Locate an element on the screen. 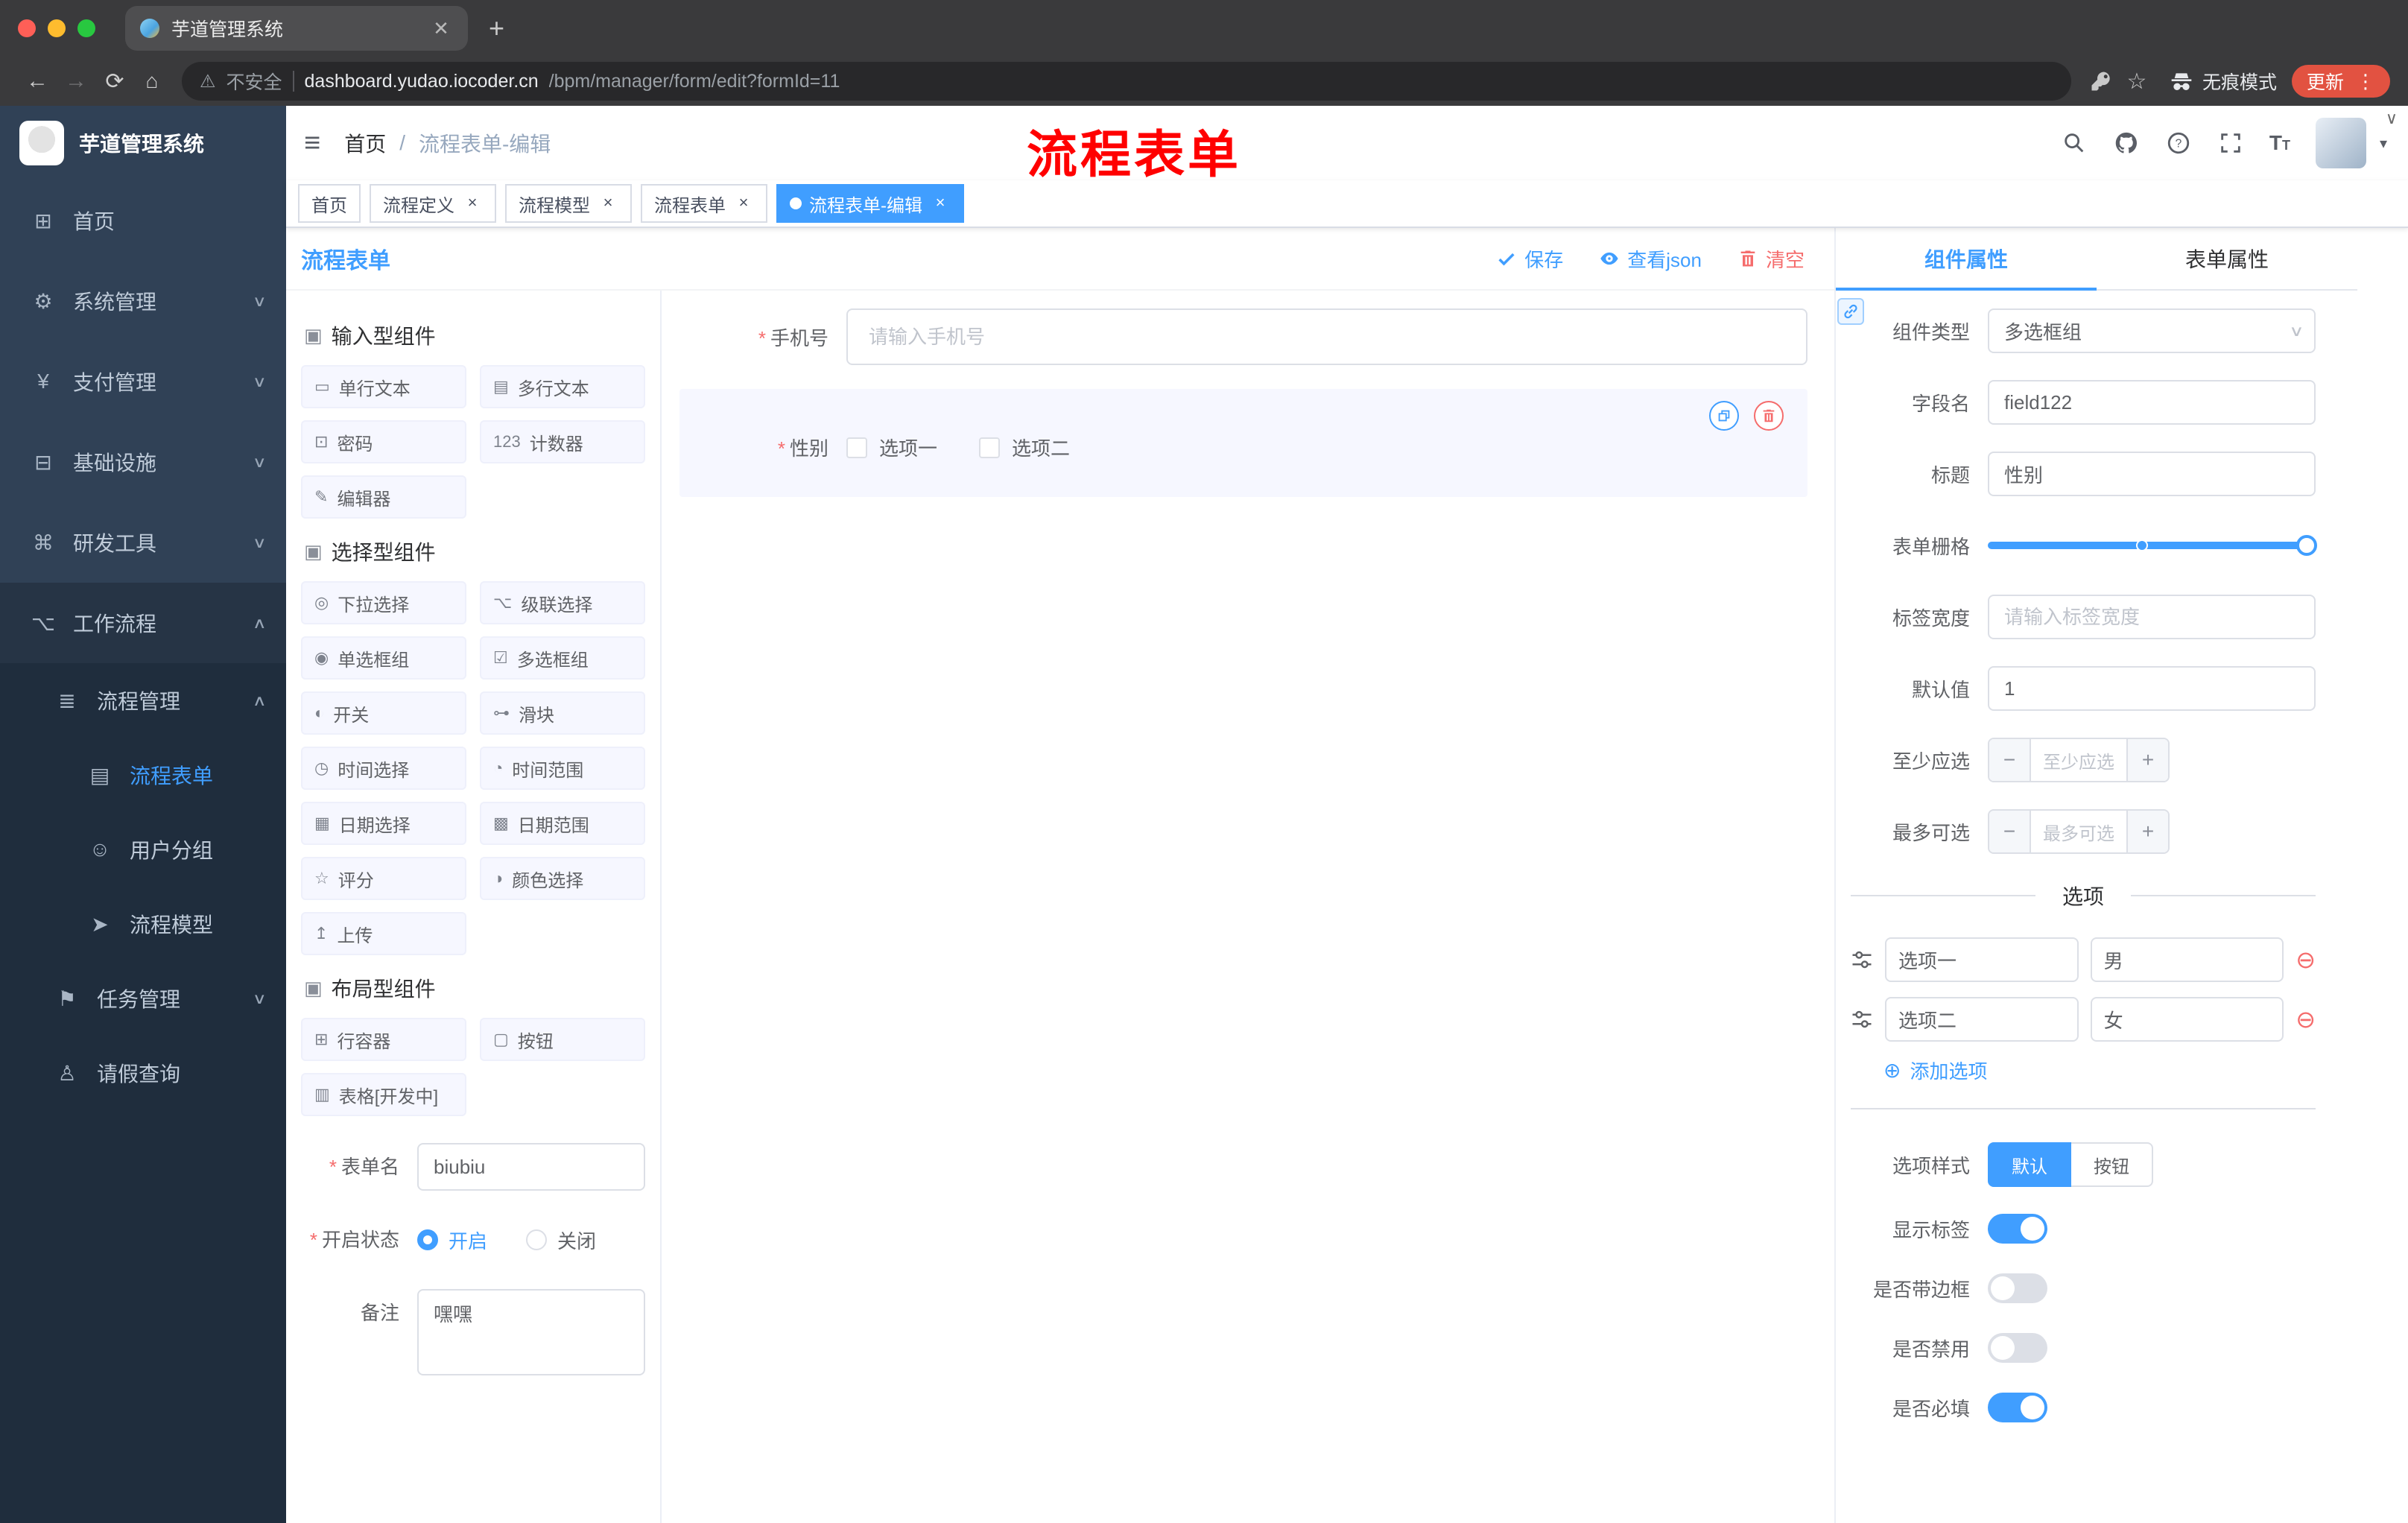  component-time-range: ◔ 时间范围 is located at coordinates (562, 769).